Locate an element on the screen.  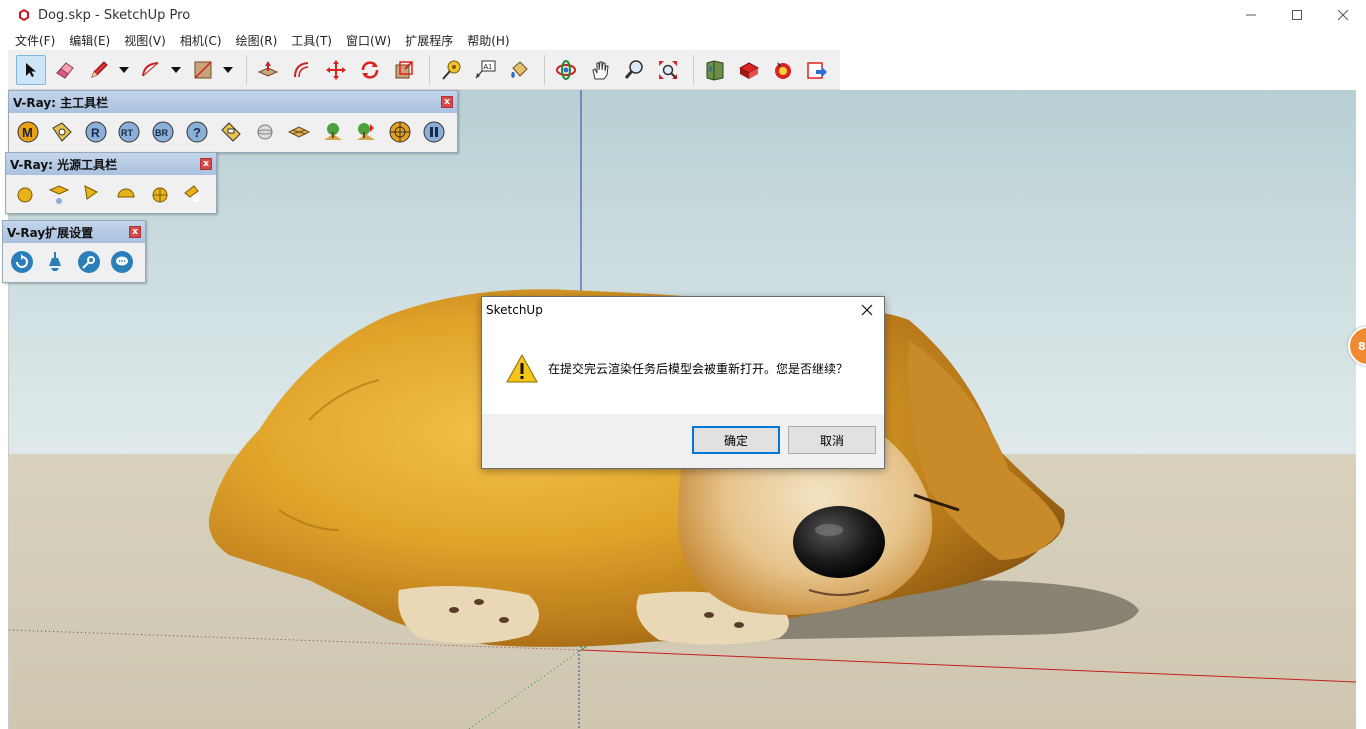
sphere-light-button is located at coordinates (160, 194).